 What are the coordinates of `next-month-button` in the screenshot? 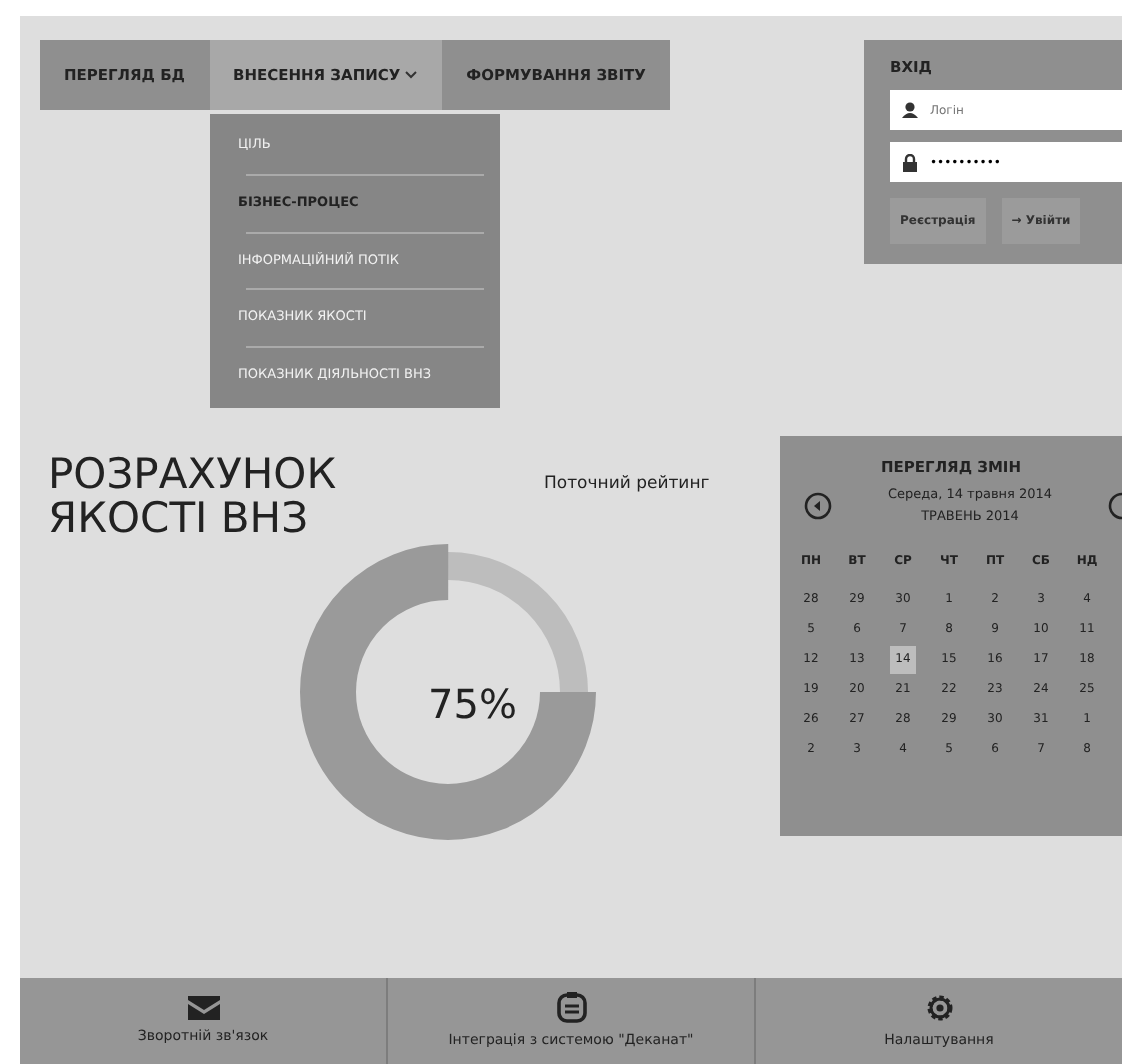 It's located at (1114, 506).